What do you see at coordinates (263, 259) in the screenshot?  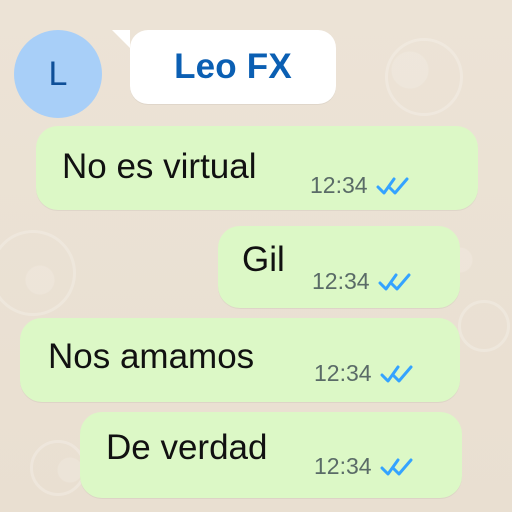 I see `message-text: Gil` at bounding box center [263, 259].